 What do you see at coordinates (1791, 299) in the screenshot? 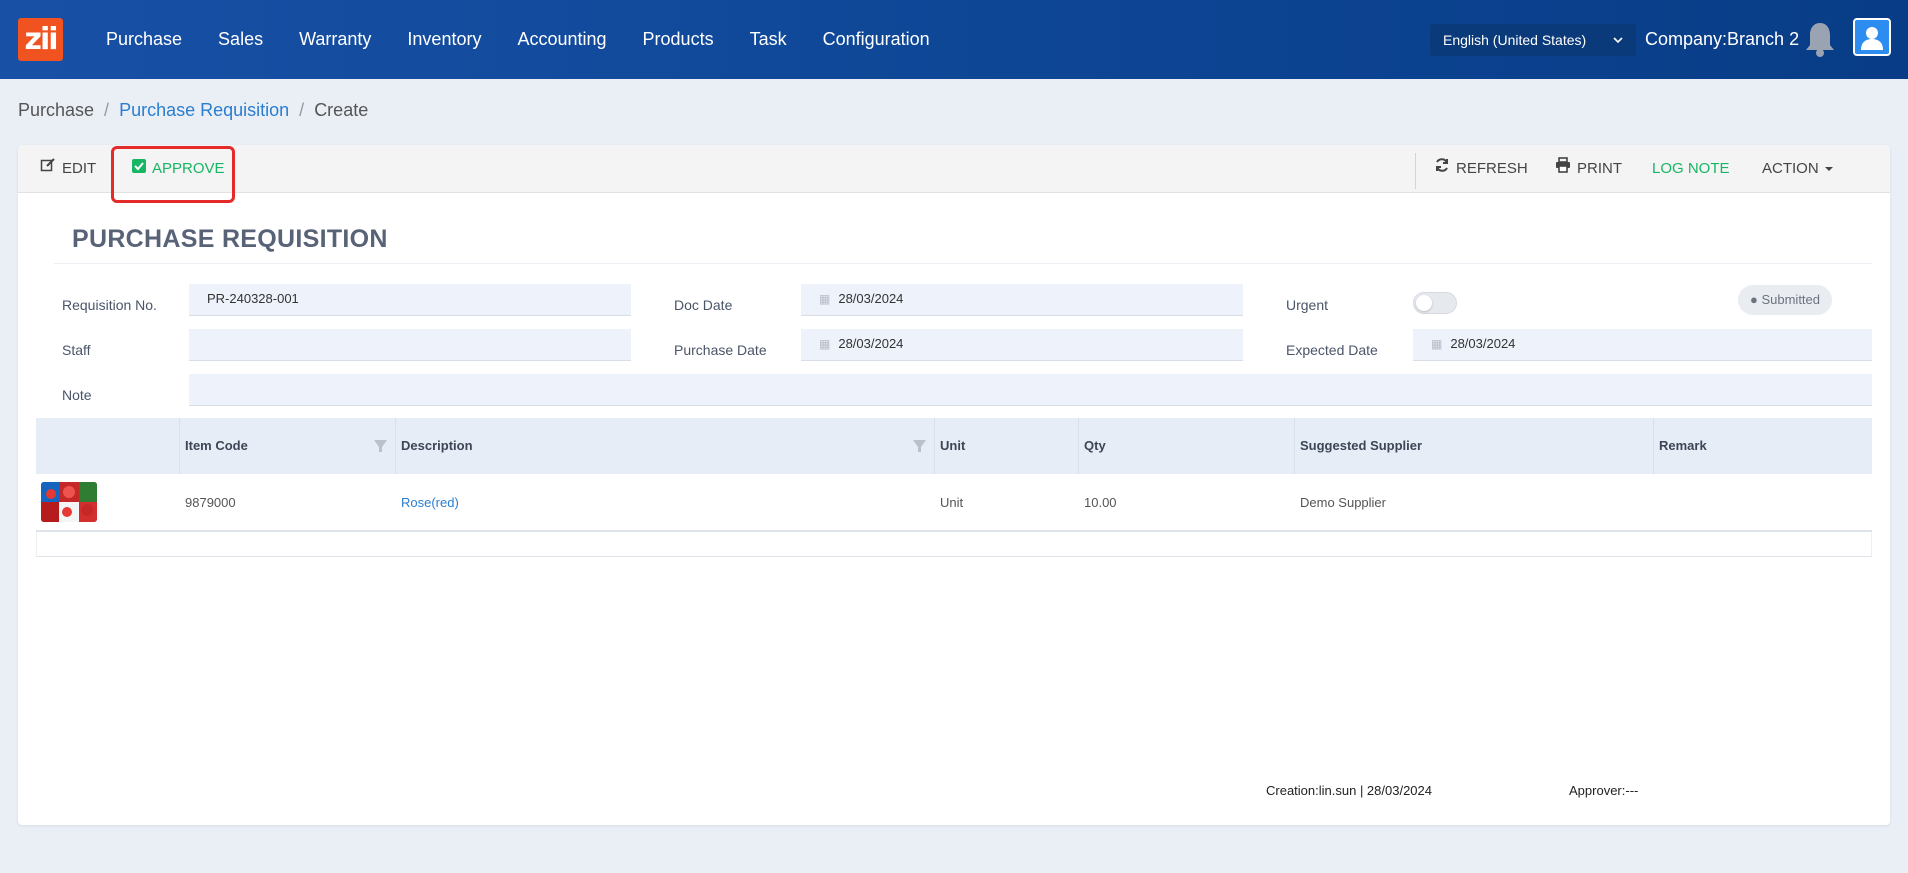
I see `status-label: Submitted` at bounding box center [1791, 299].